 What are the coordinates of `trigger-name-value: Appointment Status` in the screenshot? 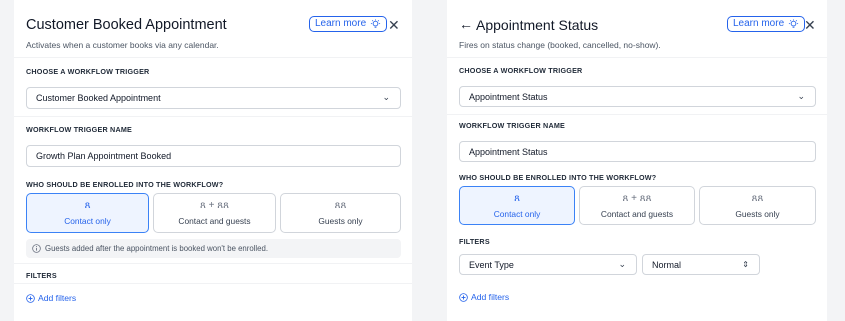 It's located at (508, 151).